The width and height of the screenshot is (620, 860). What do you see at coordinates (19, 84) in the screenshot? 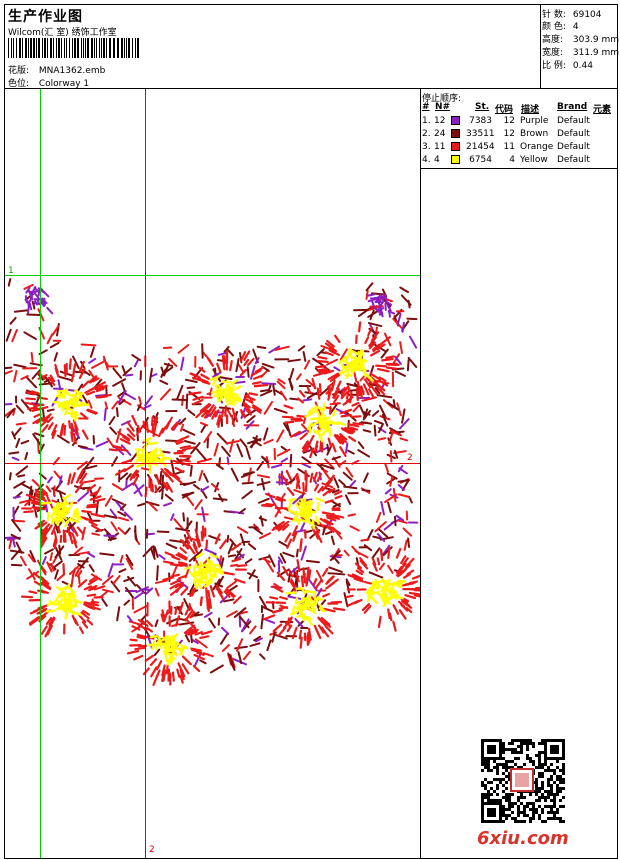
I see `colorway-label: 色位:` at bounding box center [19, 84].